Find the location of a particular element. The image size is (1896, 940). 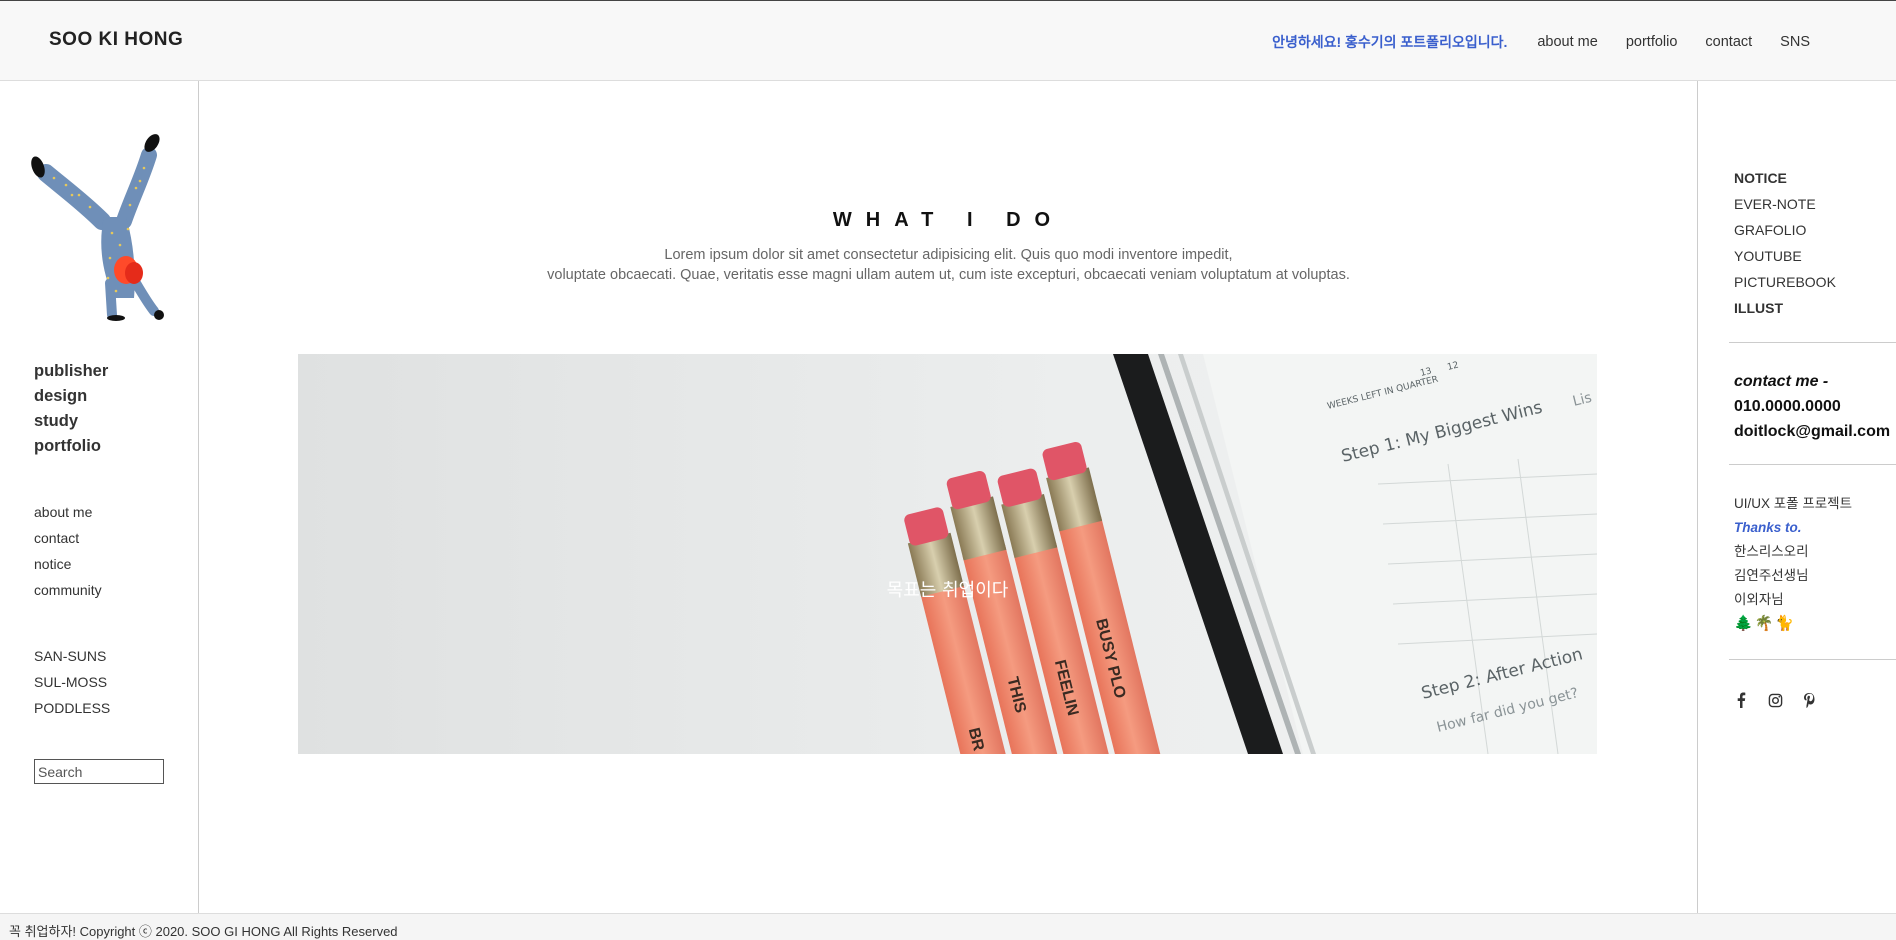

phone-number: 010.0000.0000 is located at coordinates (1787, 406).